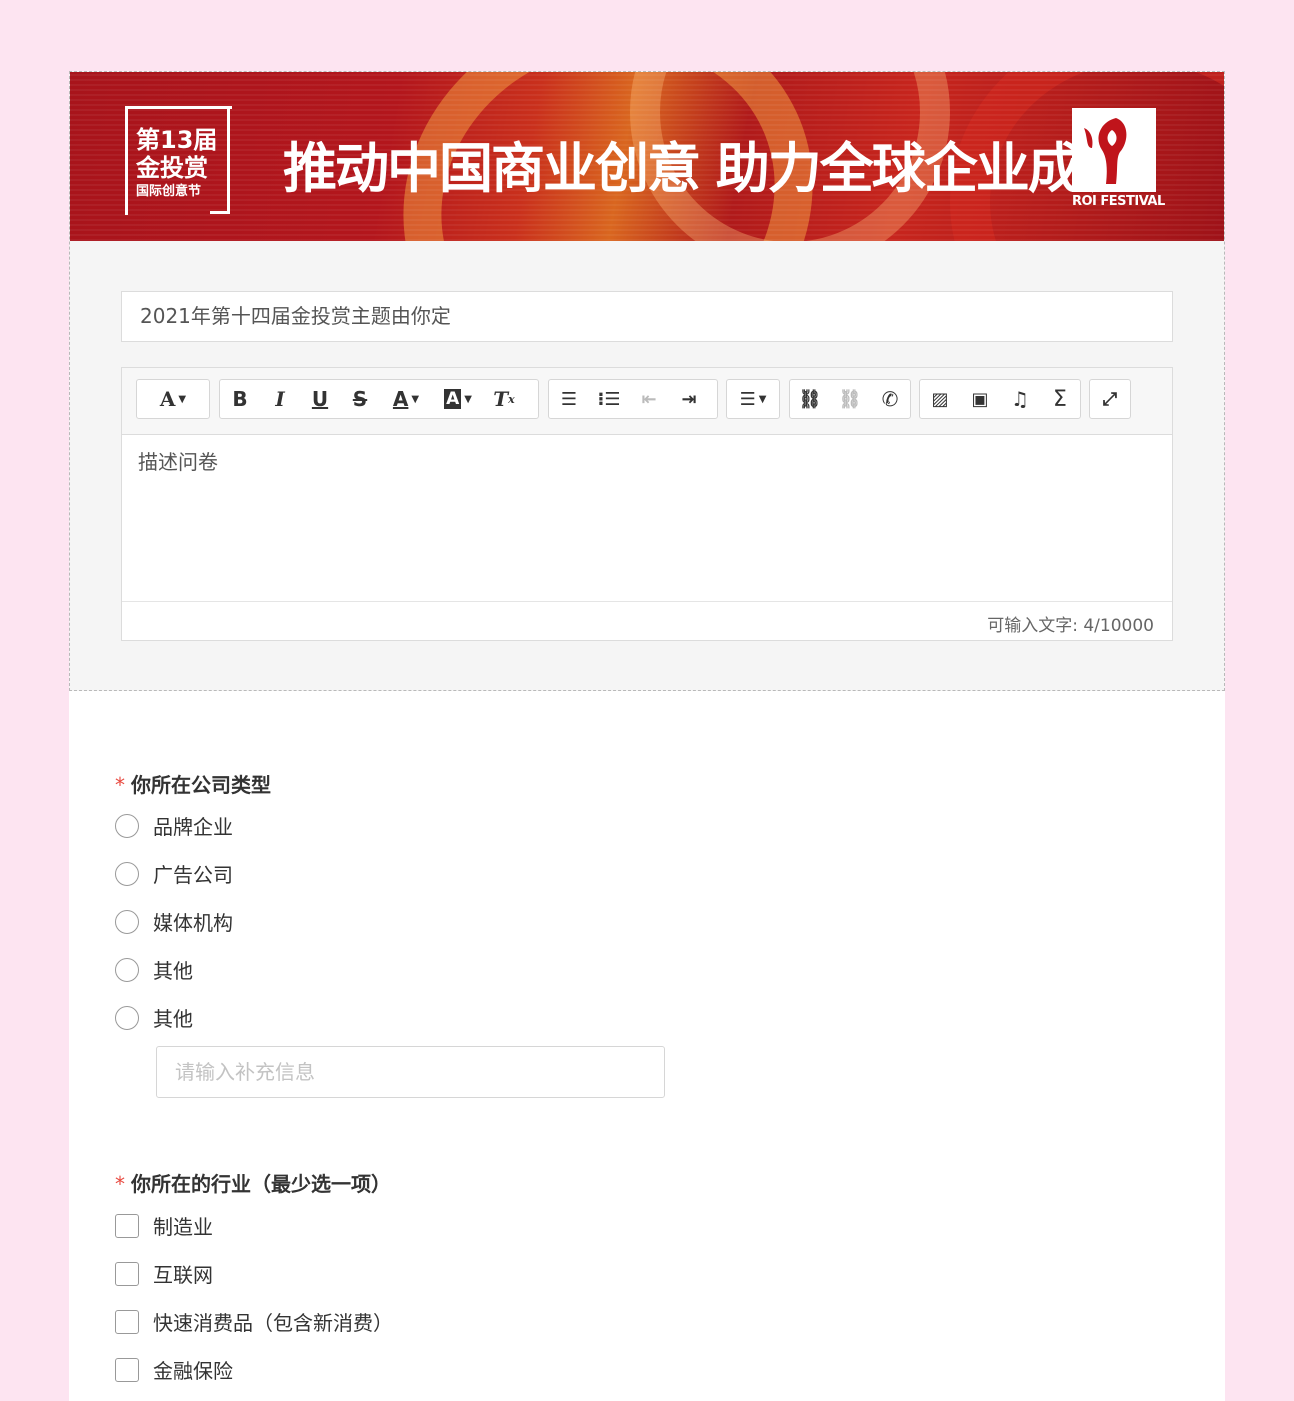 This screenshot has width=1294, height=1401. I want to click on question-title: * 你所在公司类型, so click(193, 783).